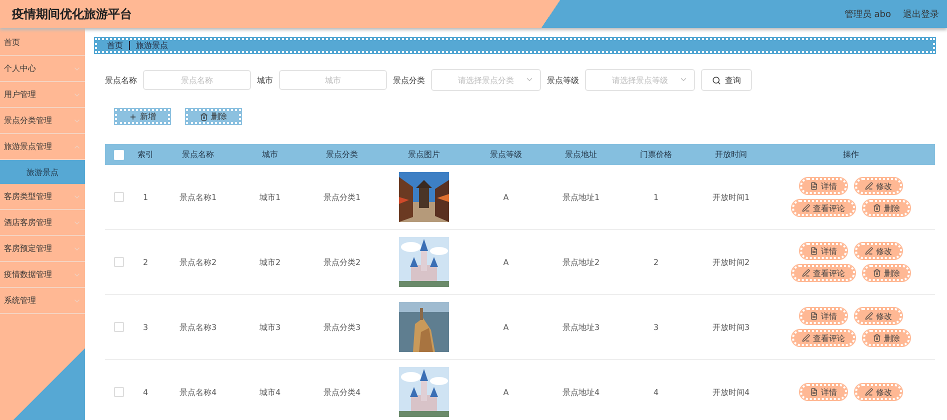 The image size is (947, 420). What do you see at coordinates (152, 45) in the screenshot?
I see `breadcrumb-link: 旅游景点` at bounding box center [152, 45].